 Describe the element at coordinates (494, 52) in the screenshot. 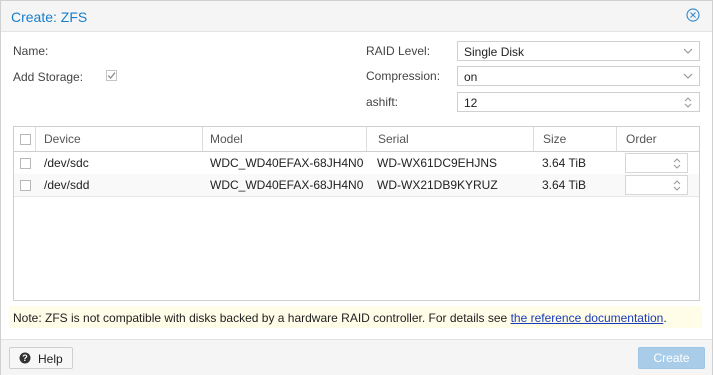

I see `raid-level-value: Single Disk` at that location.